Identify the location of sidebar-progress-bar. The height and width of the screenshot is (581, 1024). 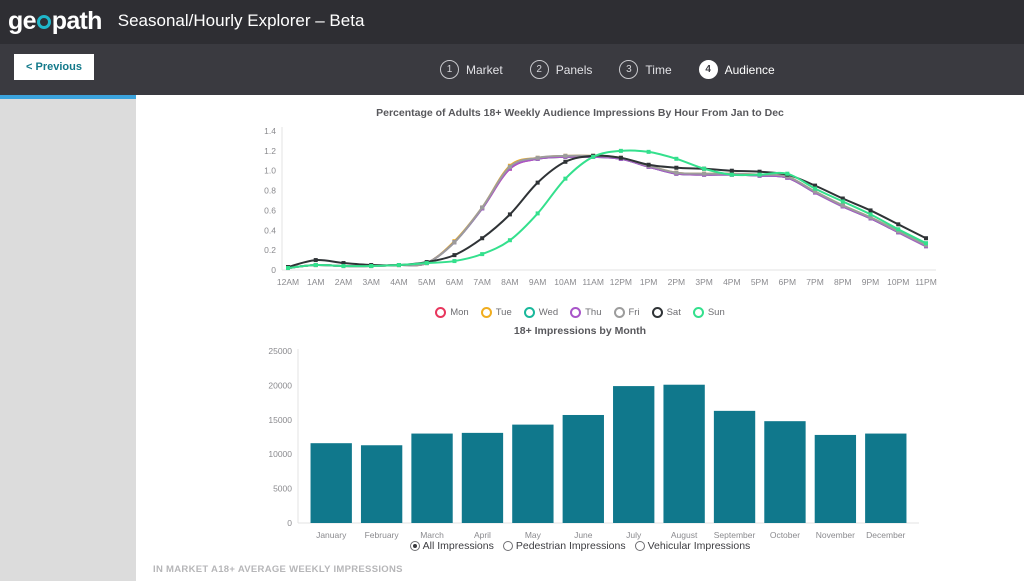
(68, 97).